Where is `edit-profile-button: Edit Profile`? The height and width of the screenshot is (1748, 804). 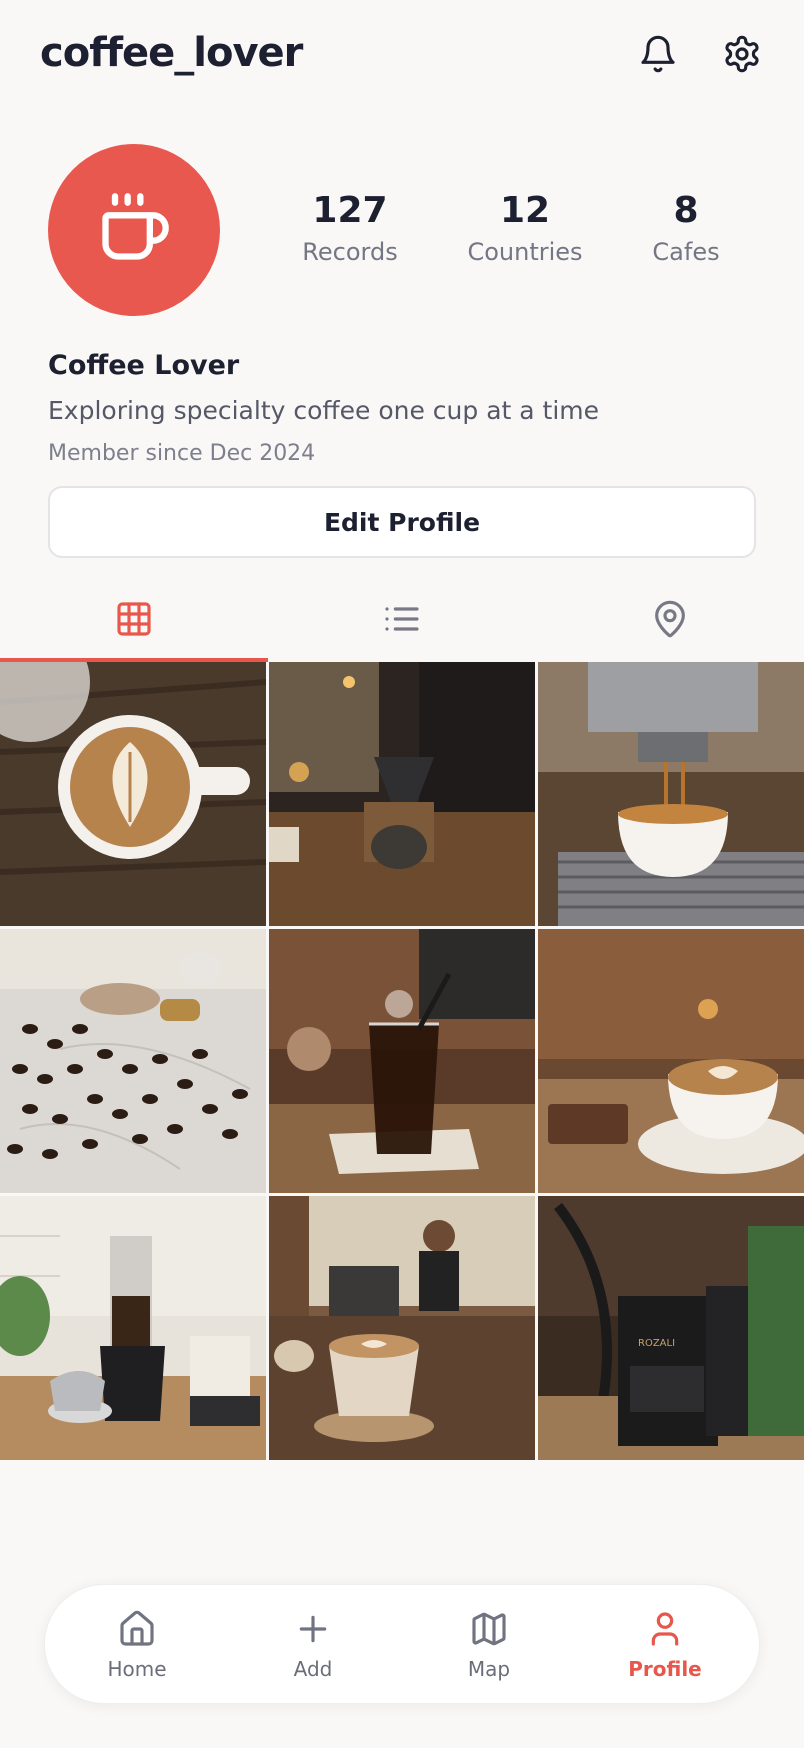 edit-profile-button: Edit Profile is located at coordinates (402, 522).